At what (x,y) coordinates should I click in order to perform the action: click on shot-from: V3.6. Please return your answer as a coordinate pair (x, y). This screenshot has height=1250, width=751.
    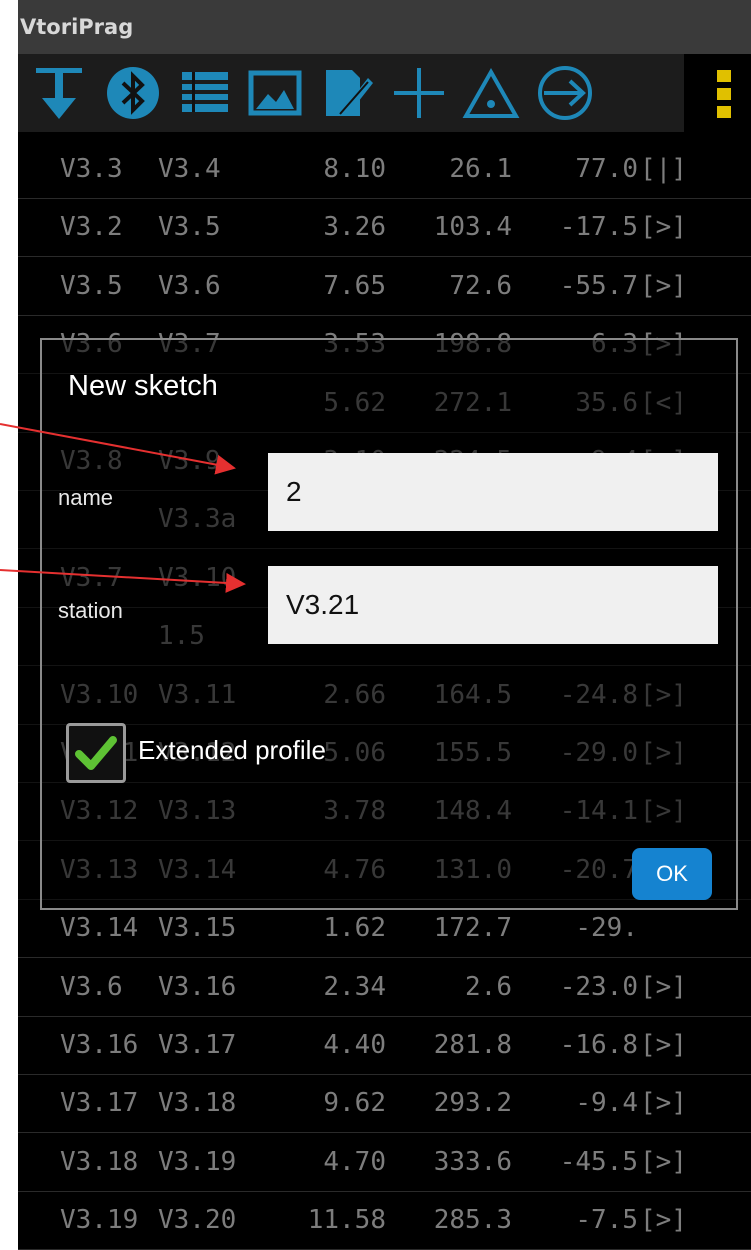
    Looking at the image, I should click on (91, 986).